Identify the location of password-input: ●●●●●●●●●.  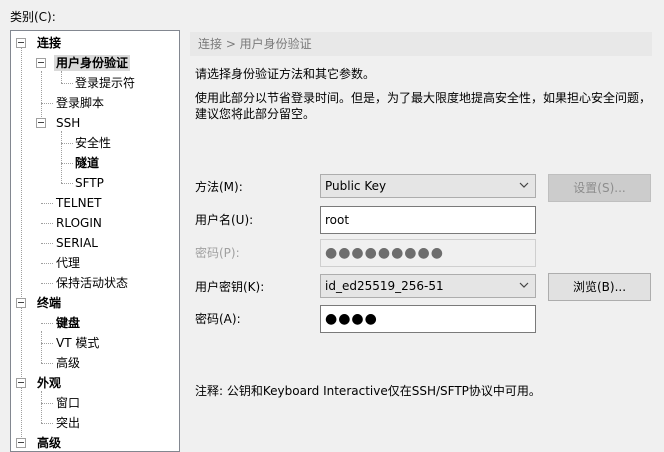
(428, 253).